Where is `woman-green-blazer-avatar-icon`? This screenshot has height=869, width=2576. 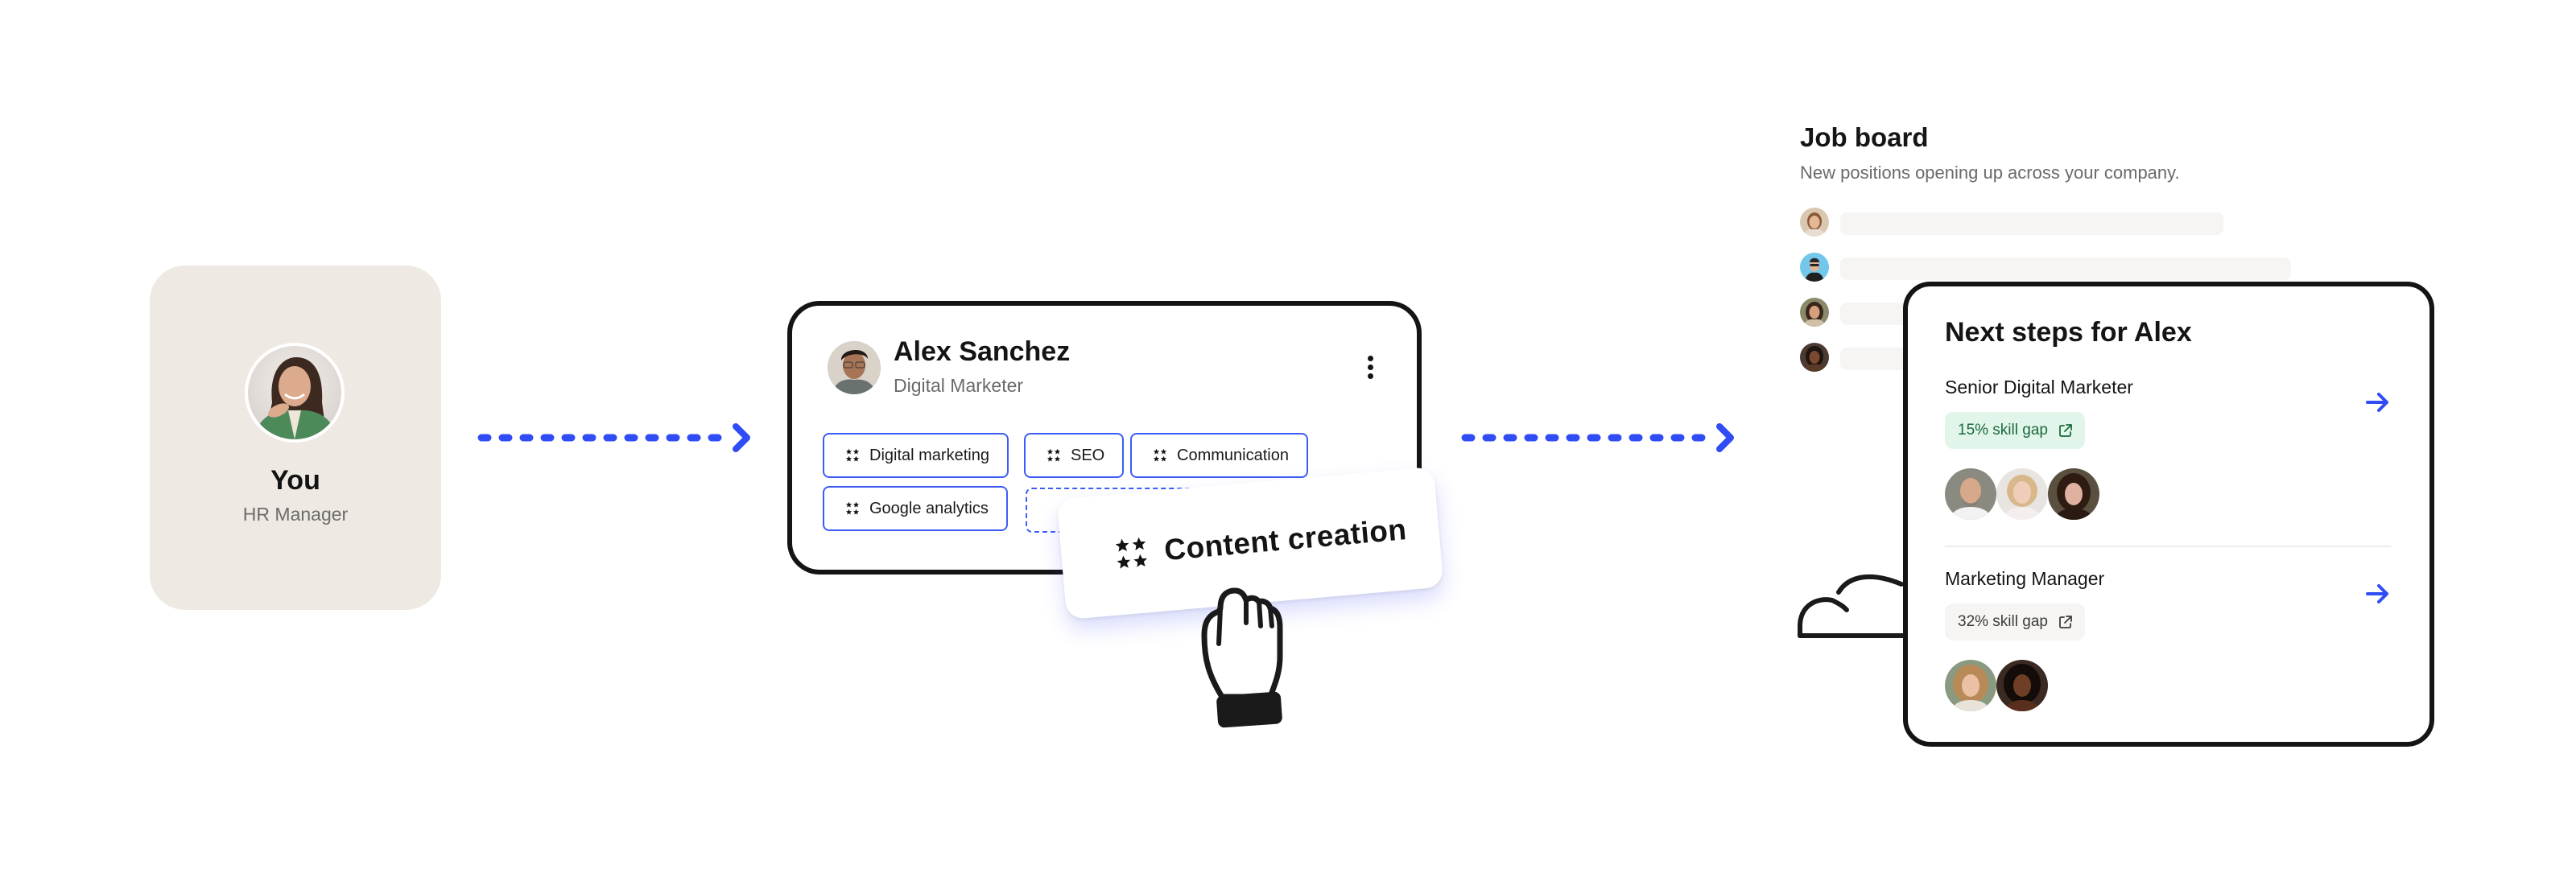 woman-green-blazer-avatar-icon is located at coordinates (295, 398).